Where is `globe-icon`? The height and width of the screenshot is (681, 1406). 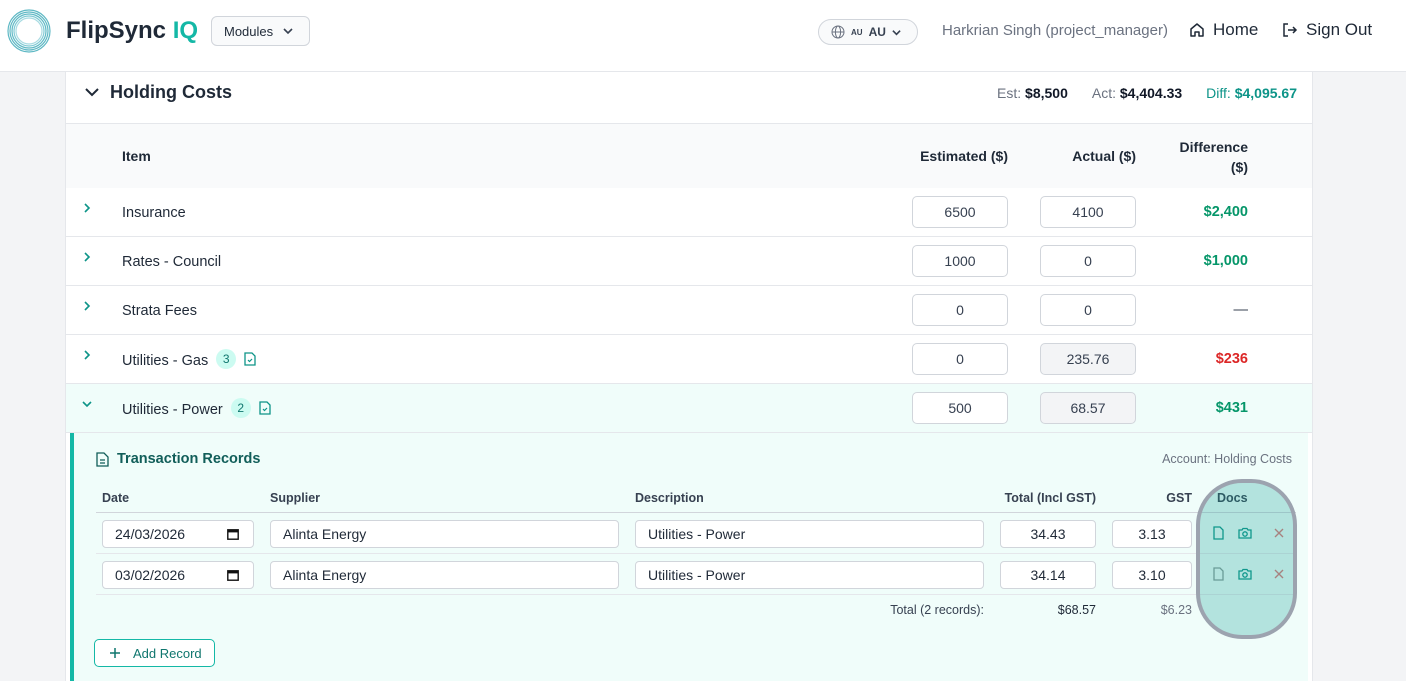
globe-icon is located at coordinates (838, 32).